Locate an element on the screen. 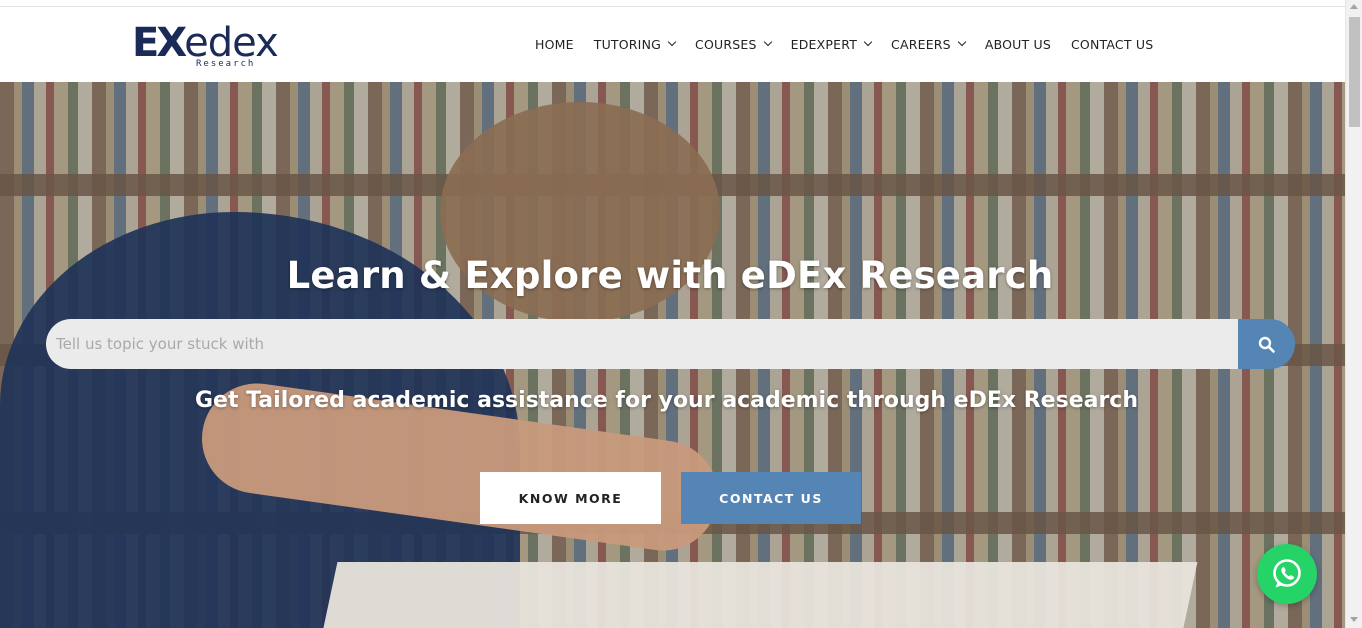 This screenshot has height=628, width=1362. nav-item-contact-us: CONTACT US is located at coordinates (1112, 44).